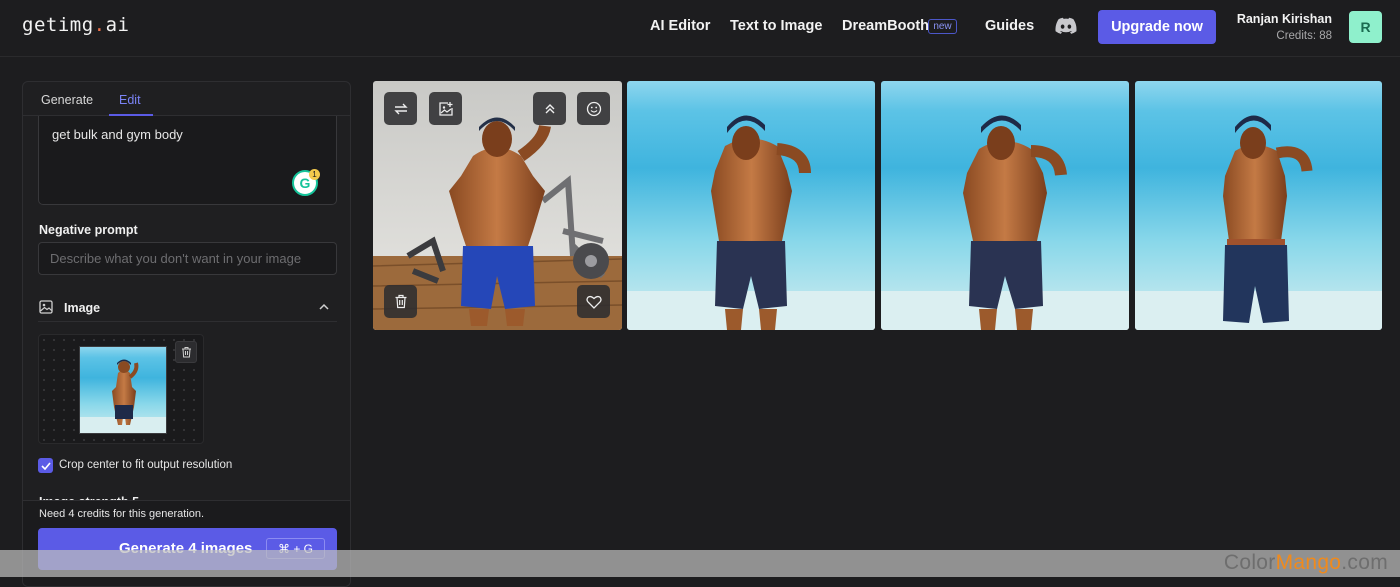  Describe the element at coordinates (46, 307) in the screenshot. I see `image-icon` at that location.